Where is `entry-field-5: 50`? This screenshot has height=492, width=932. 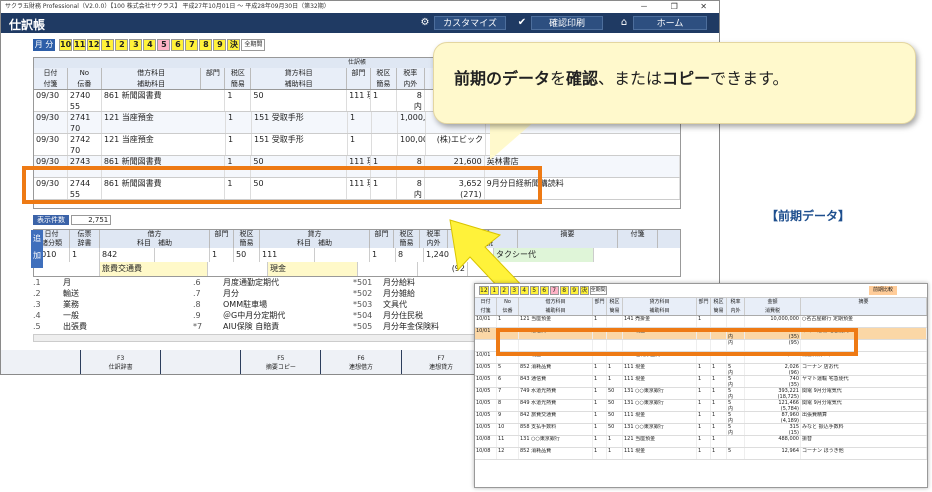
entry-field-5: 50 is located at coordinates (247, 255).